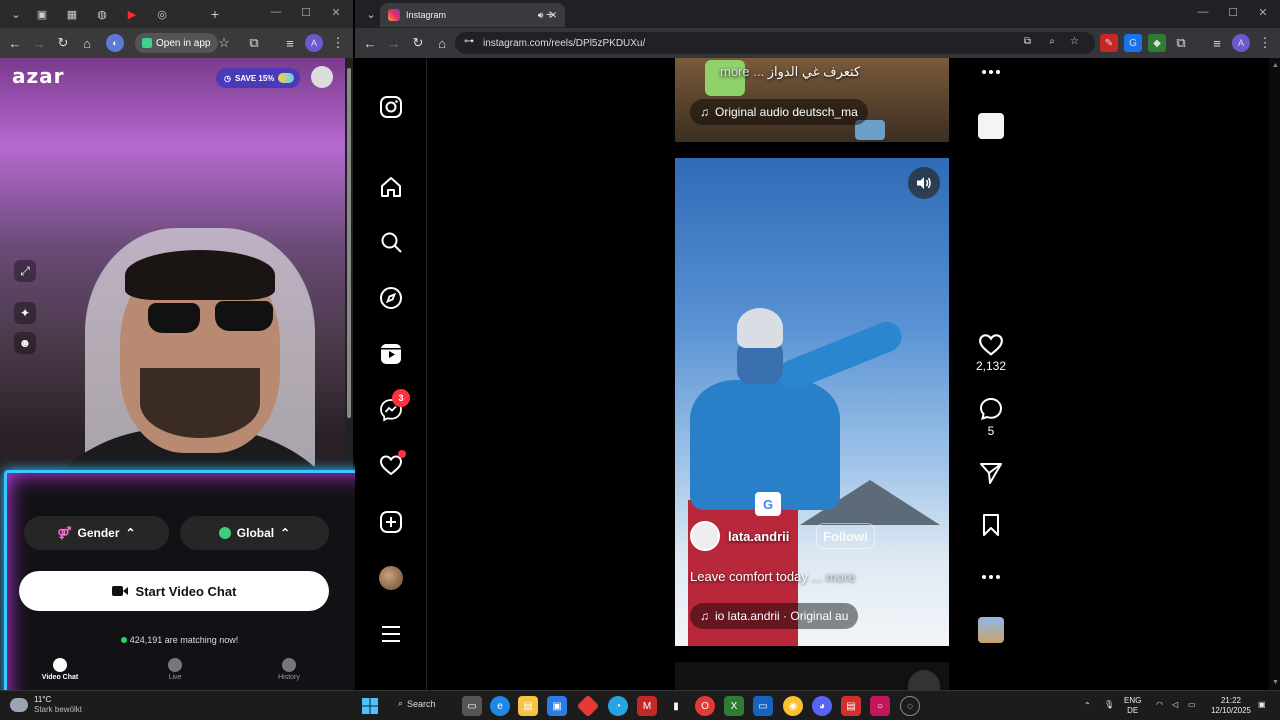  I want to click on tray-overflow-icon: ⌃, so click(1087, 706).